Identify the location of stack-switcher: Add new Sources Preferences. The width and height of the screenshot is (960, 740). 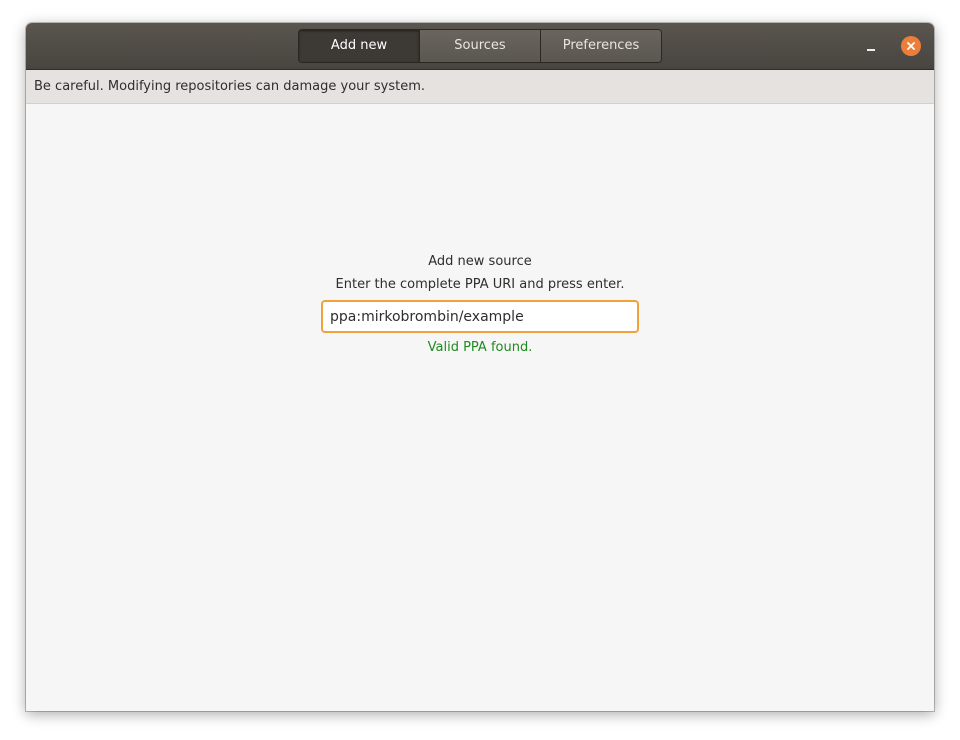
(480, 46).